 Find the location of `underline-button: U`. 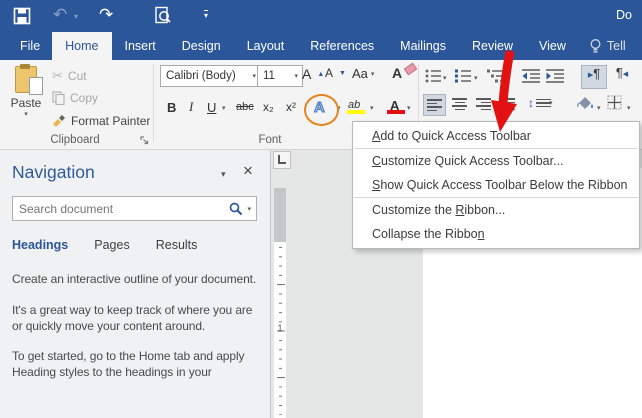

underline-button: U is located at coordinates (211, 107).